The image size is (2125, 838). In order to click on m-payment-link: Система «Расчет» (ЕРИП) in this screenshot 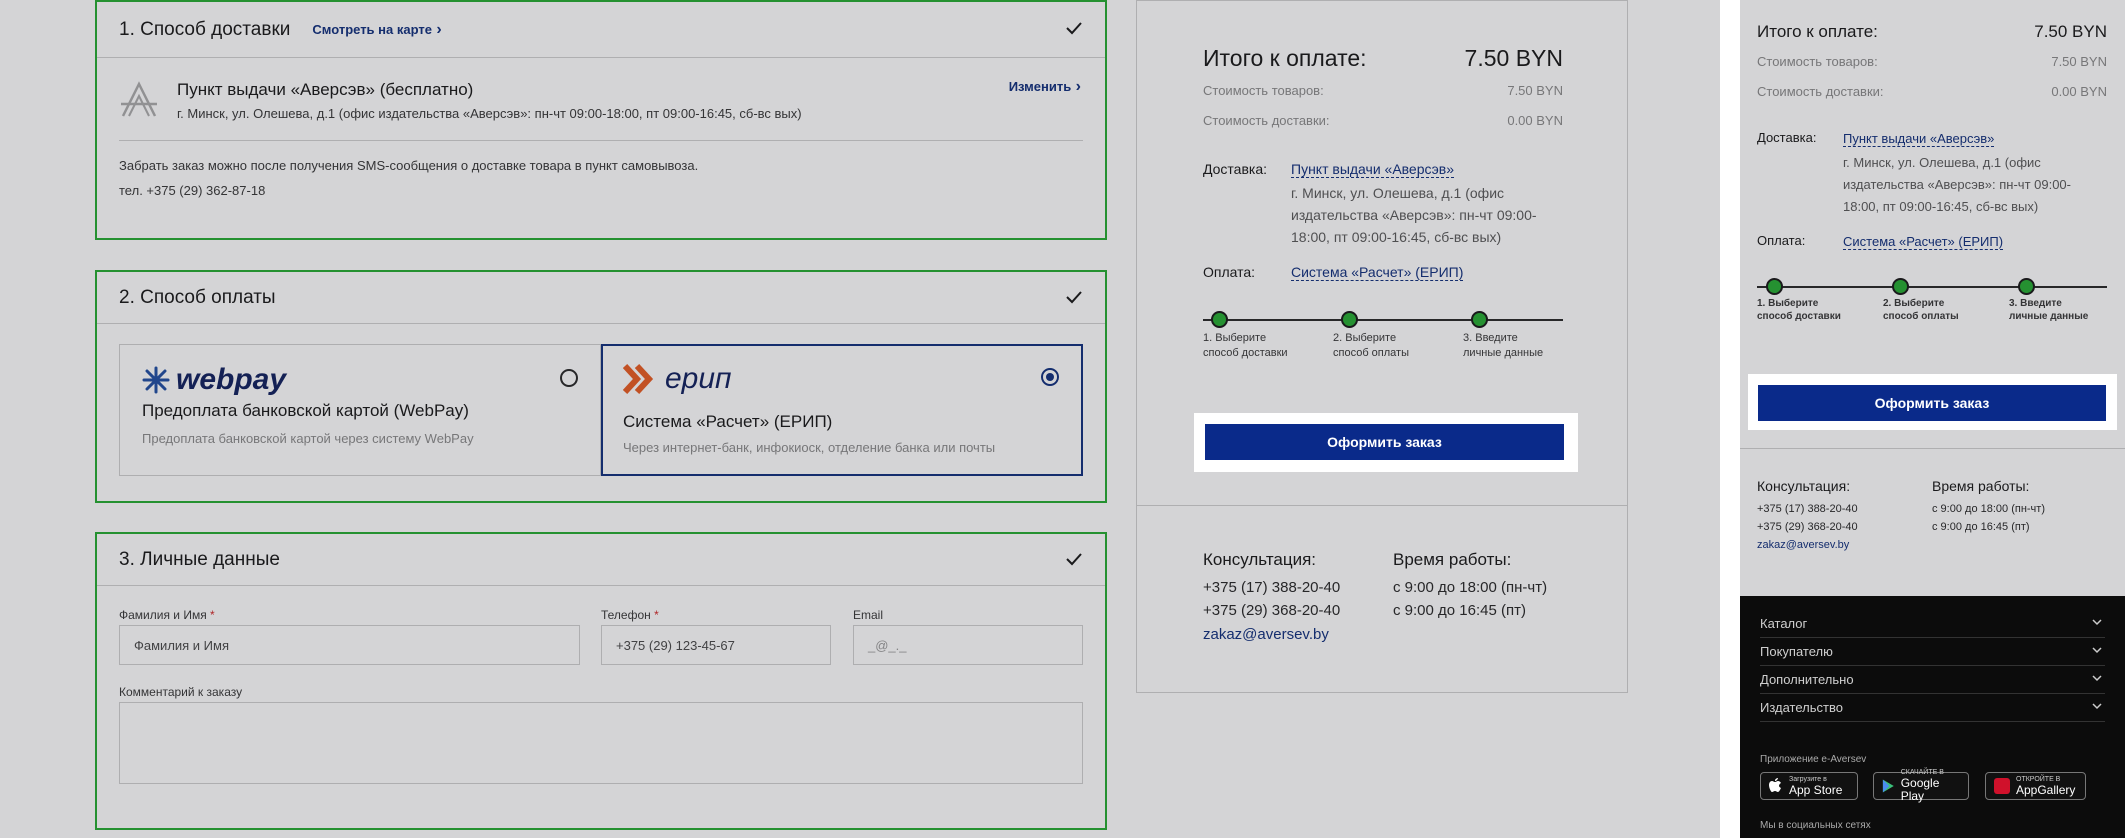, I will do `click(1923, 242)`.